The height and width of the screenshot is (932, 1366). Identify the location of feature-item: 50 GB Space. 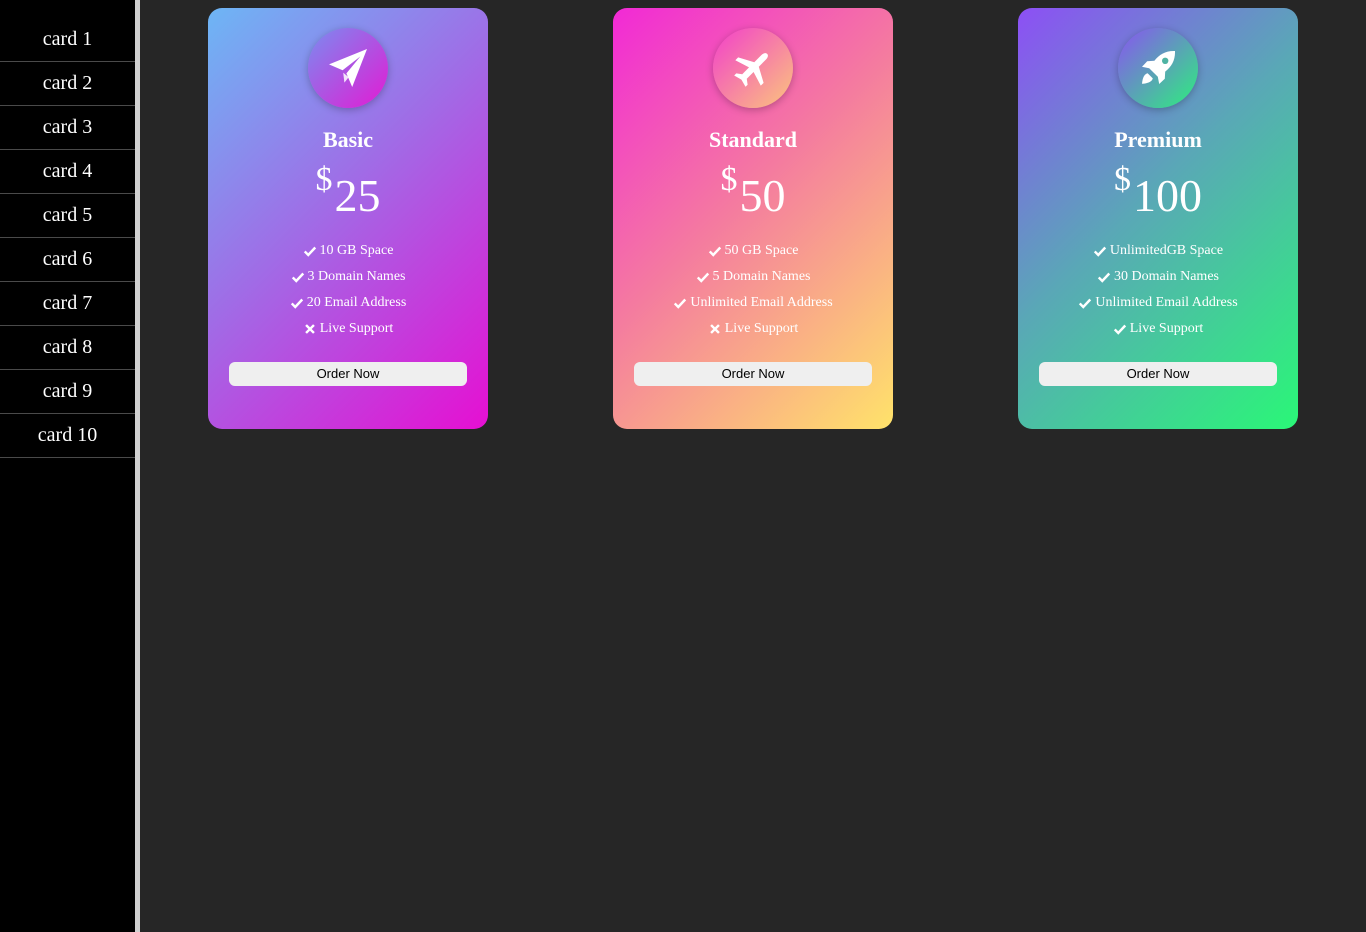
(753, 251).